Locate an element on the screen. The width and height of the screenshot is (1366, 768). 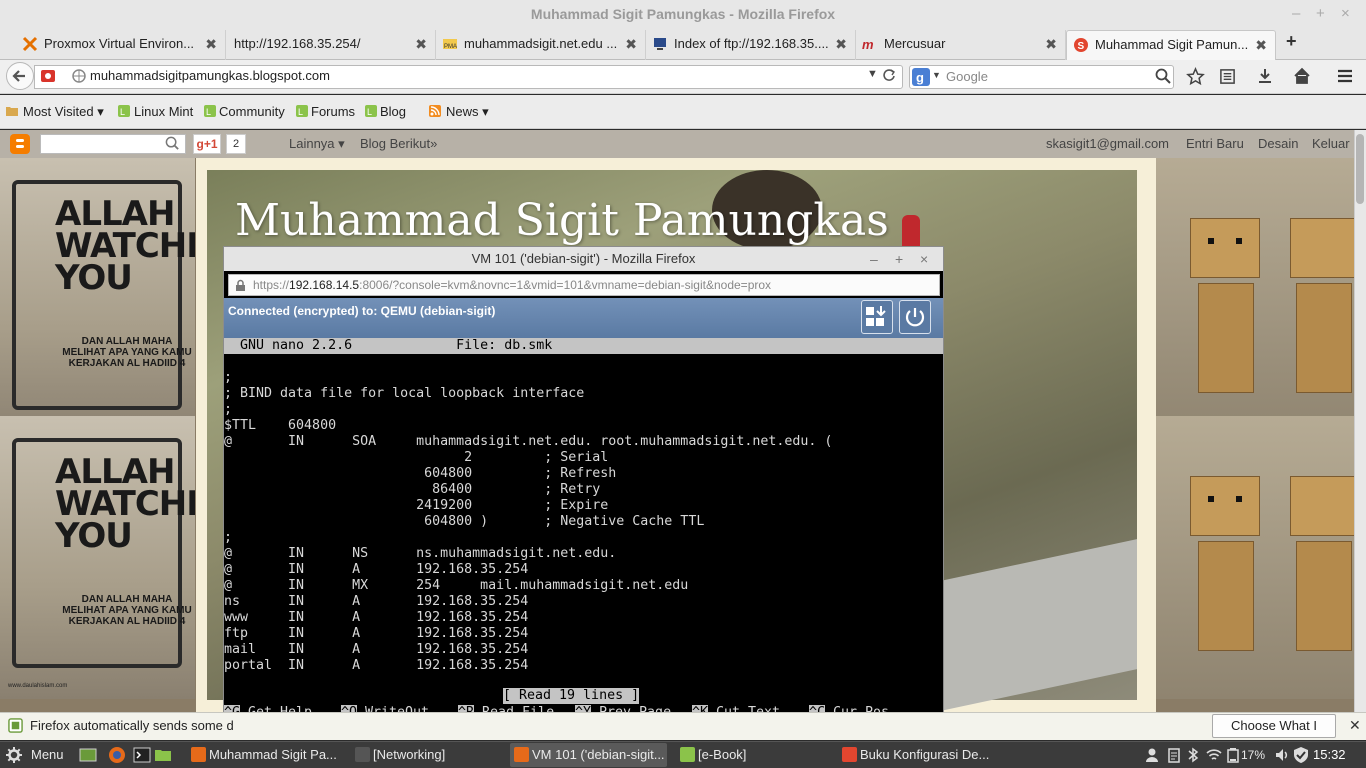
firefox-launcher-icon is located at coordinates (117, 755).